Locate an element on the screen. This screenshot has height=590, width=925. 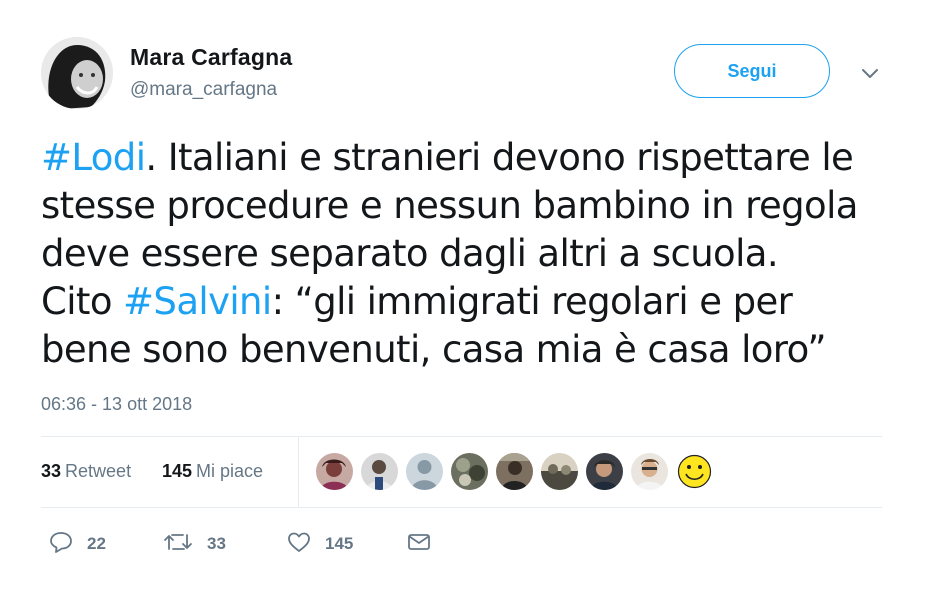
reply-count: 22 is located at coordinates (96, 543).